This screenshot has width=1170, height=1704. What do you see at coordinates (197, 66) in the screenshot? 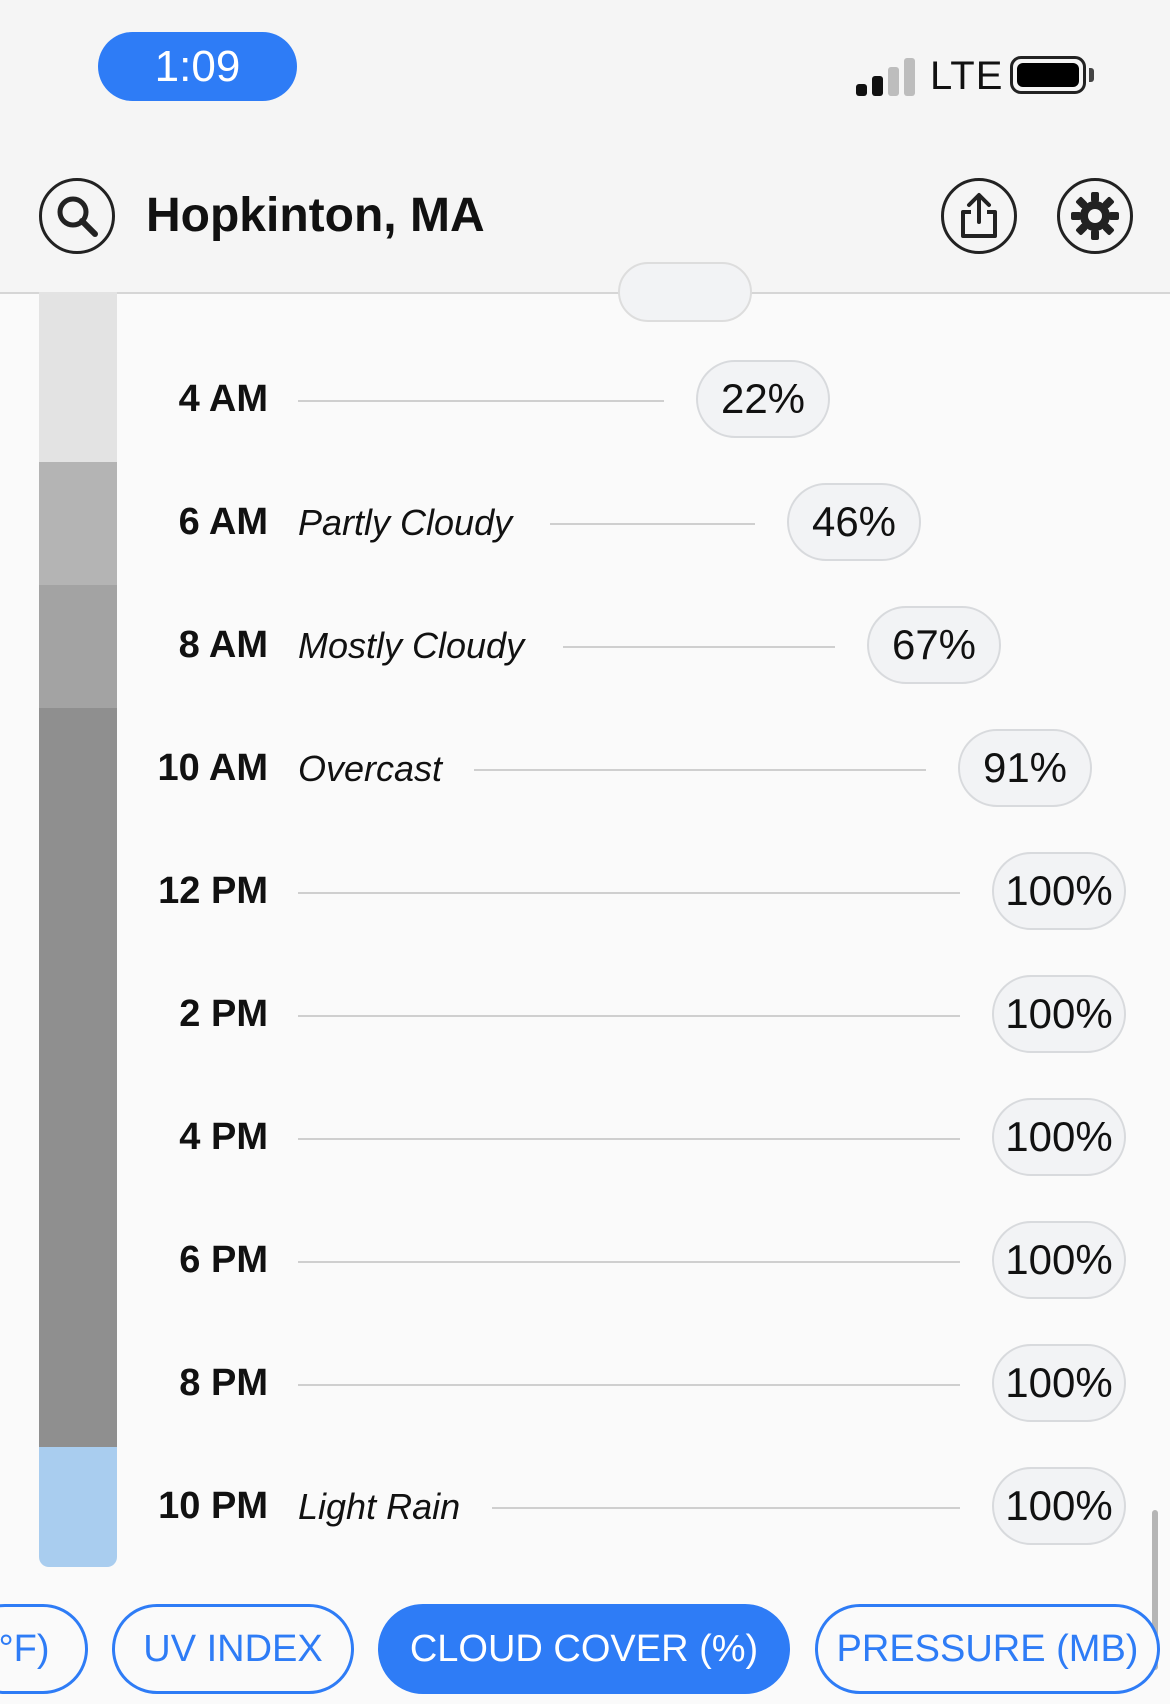
I see `status-time: 1:09` at bounding box center [197, 66].